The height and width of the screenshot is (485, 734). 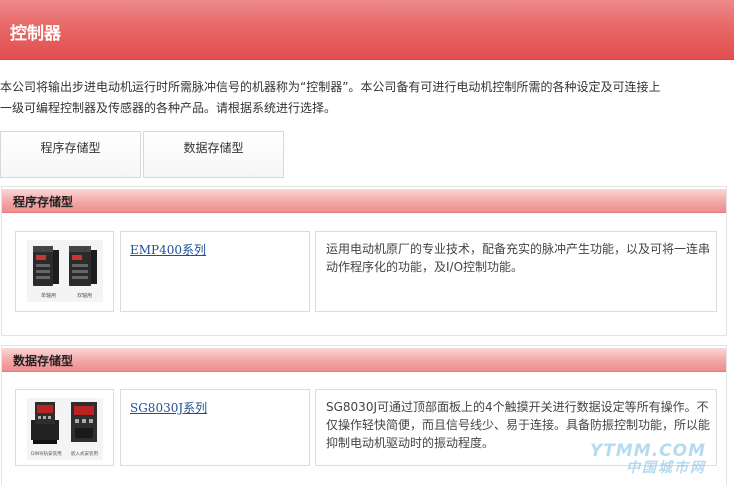 What do you see at coordinates (168, 249) in the screenshot?
I see `product-link-emp400: EMP400系列` at bounding box center [168, 249].